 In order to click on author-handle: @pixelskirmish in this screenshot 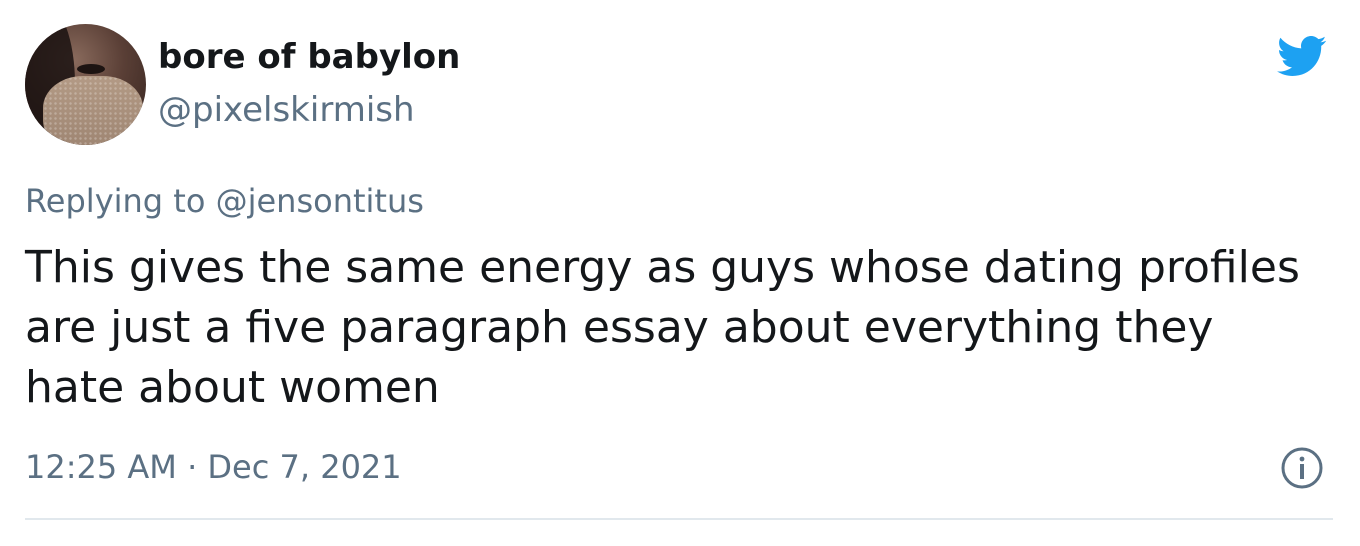, I will do `click(286, 110)`.